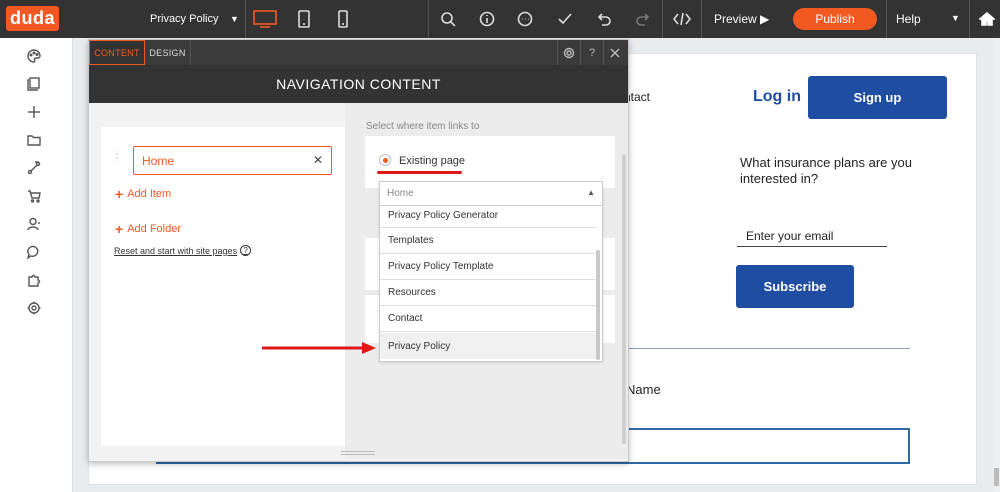  What do you see at coordinates (777, 97) in the screenshot?
I see `site-login-link: Log in` at bounding box center [777, 97].